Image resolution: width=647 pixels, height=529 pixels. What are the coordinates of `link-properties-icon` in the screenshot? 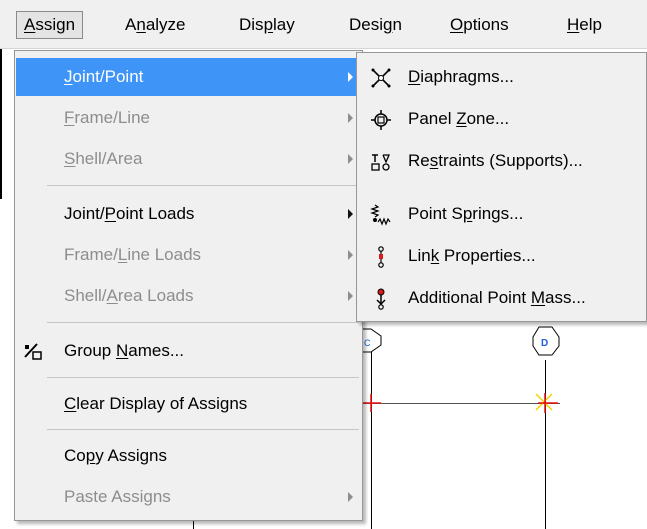 It's located at (381, 257).